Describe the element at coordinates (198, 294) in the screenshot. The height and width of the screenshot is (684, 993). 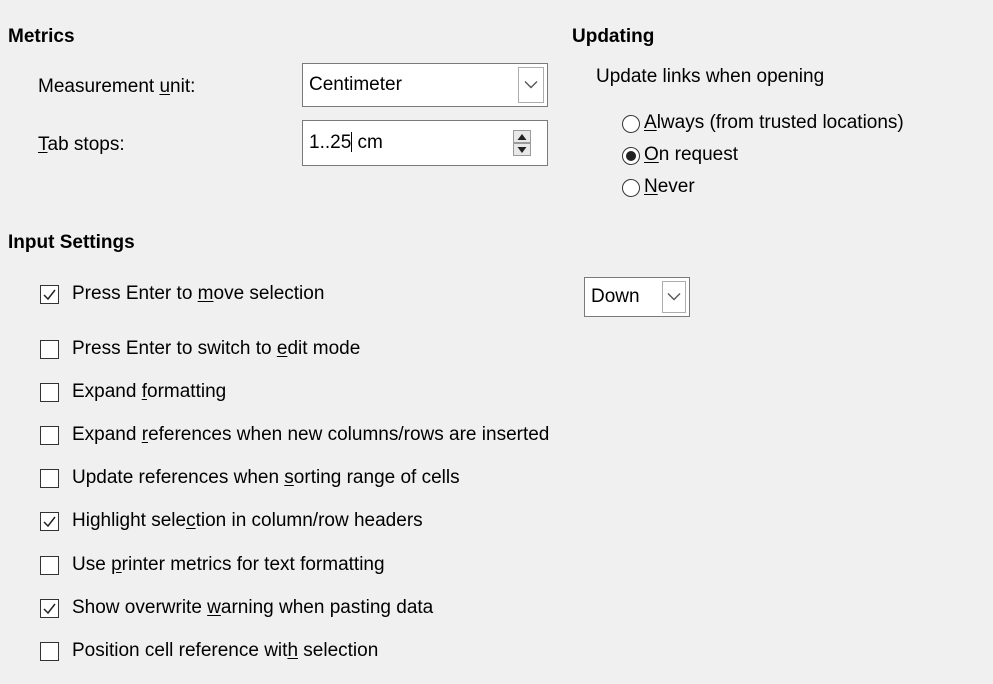
I see `move-selection-label: Press Enter to move selection` at that location.